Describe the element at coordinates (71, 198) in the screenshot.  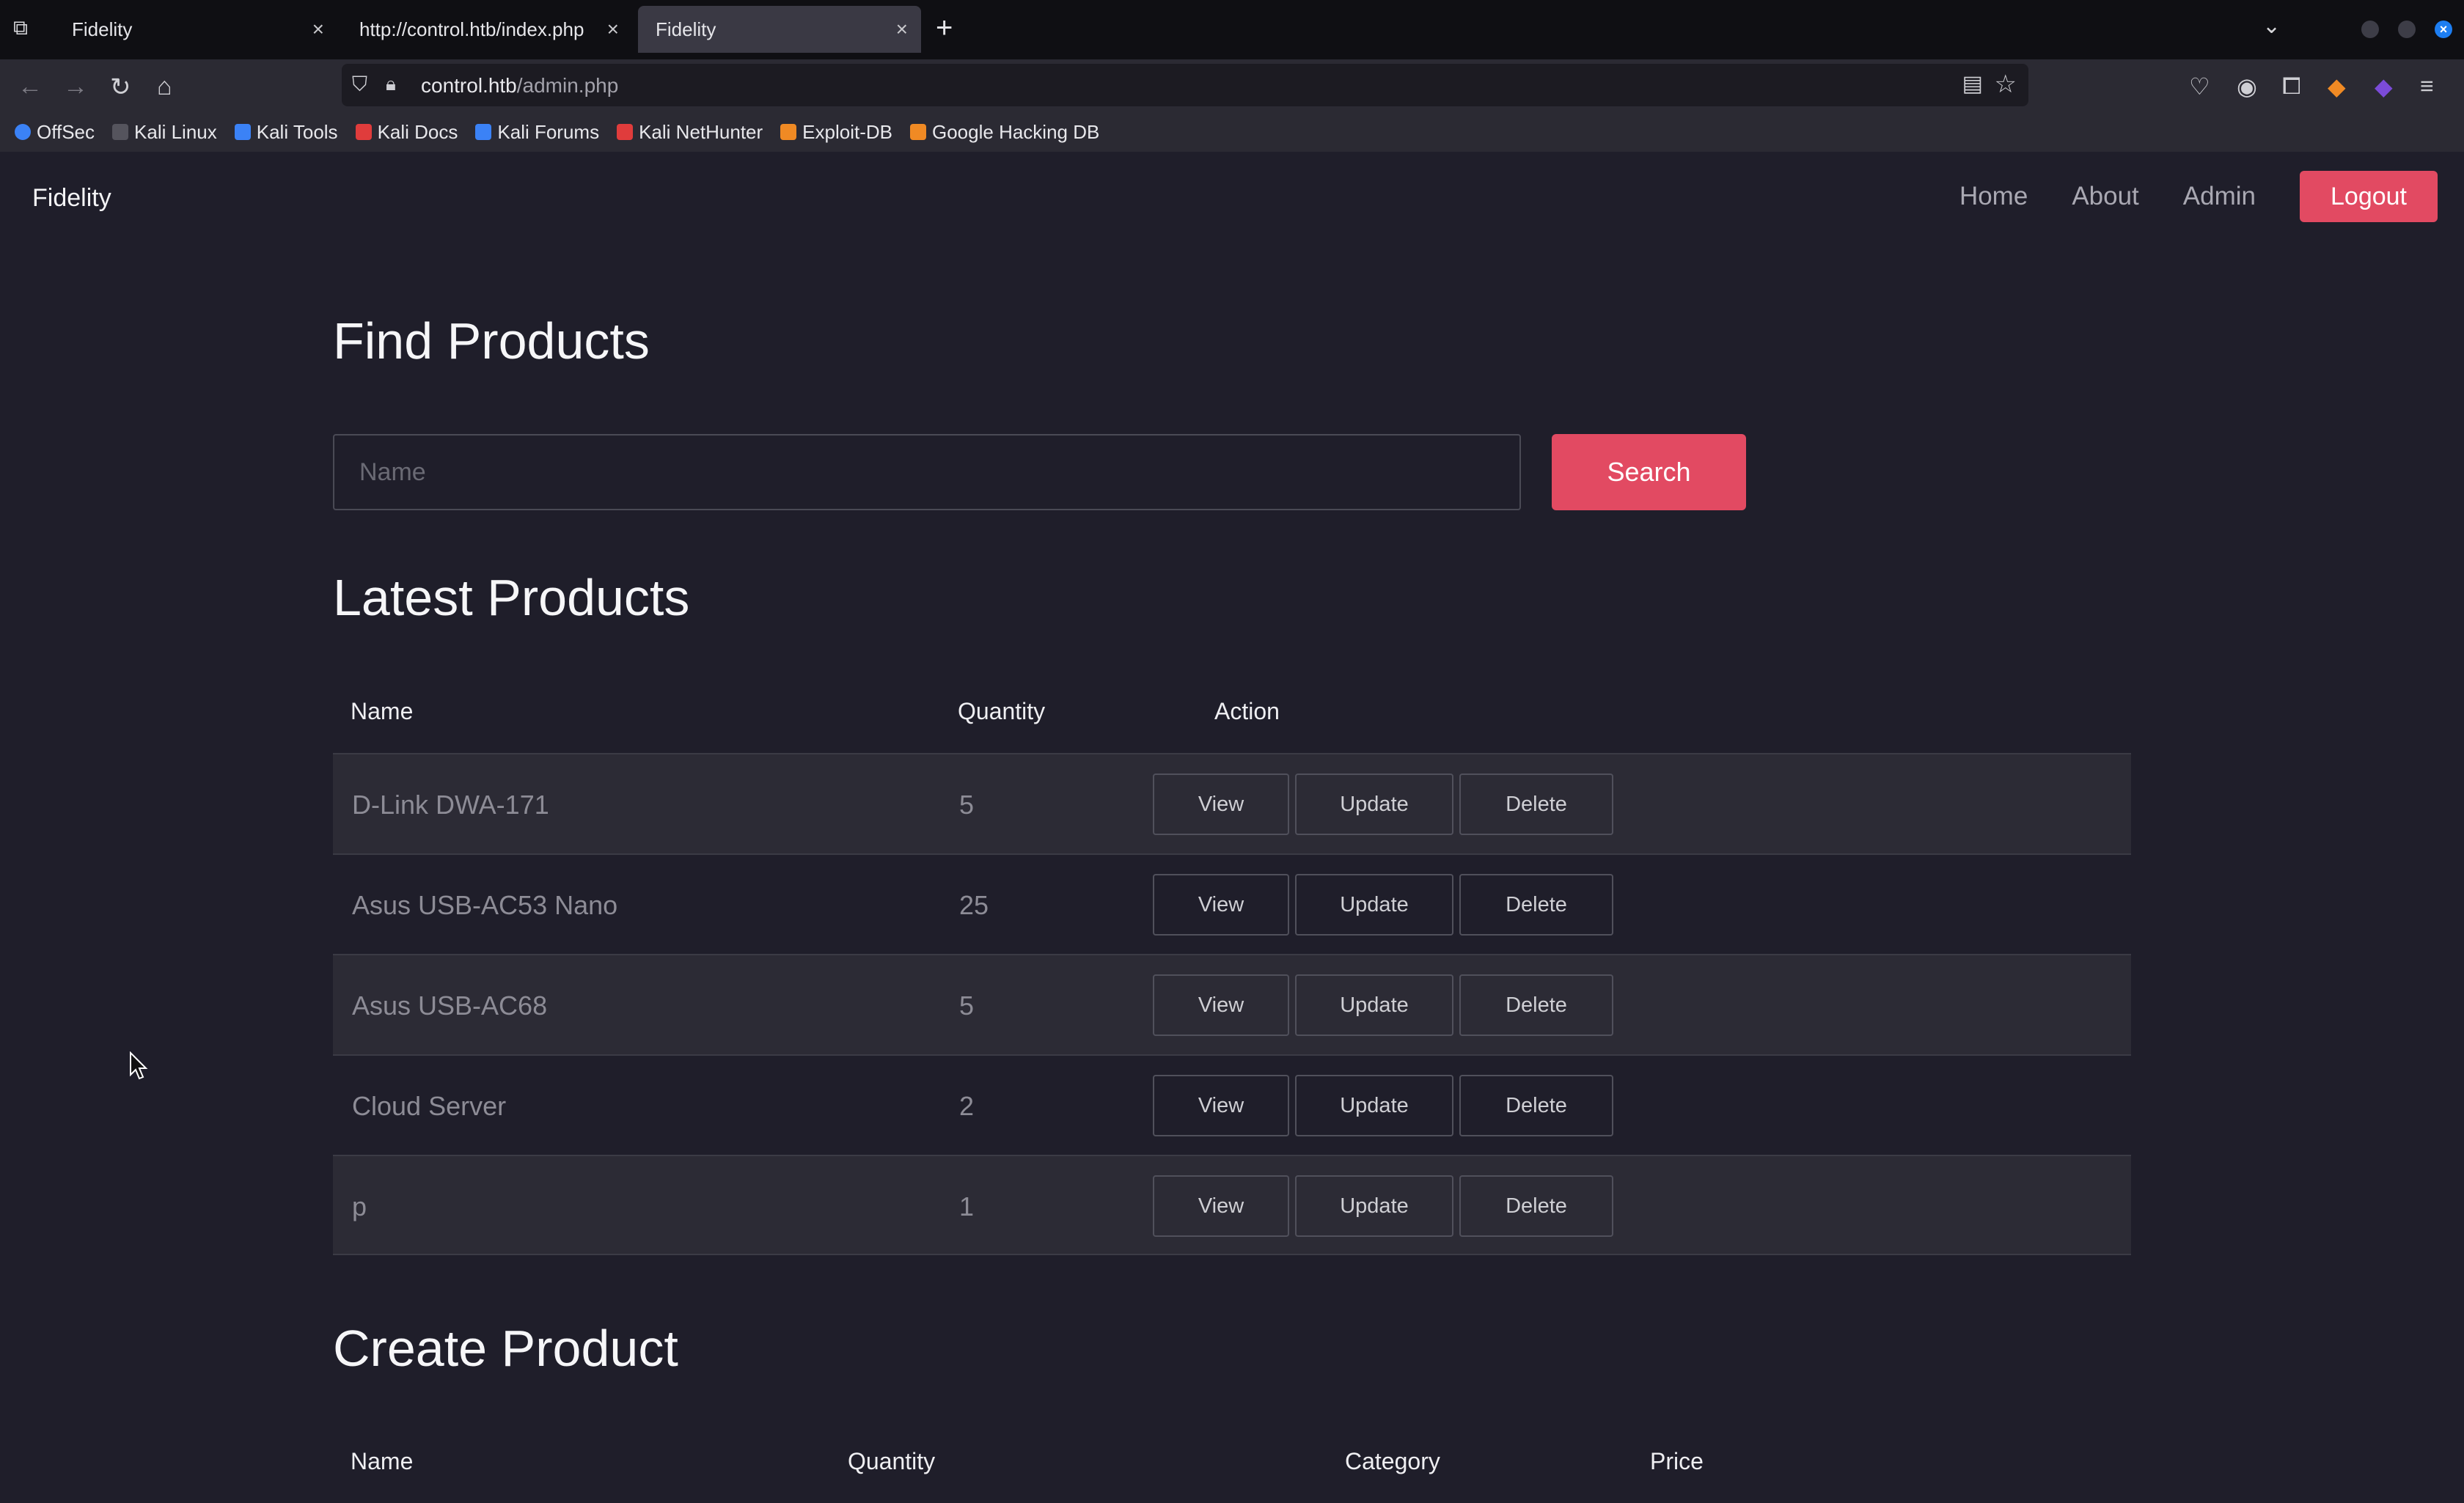
I see `site-brand: Fidelity` at that location.